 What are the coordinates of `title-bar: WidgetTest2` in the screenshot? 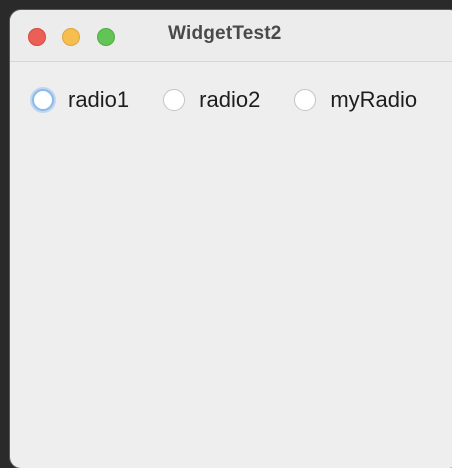 It's located at (231, 36).